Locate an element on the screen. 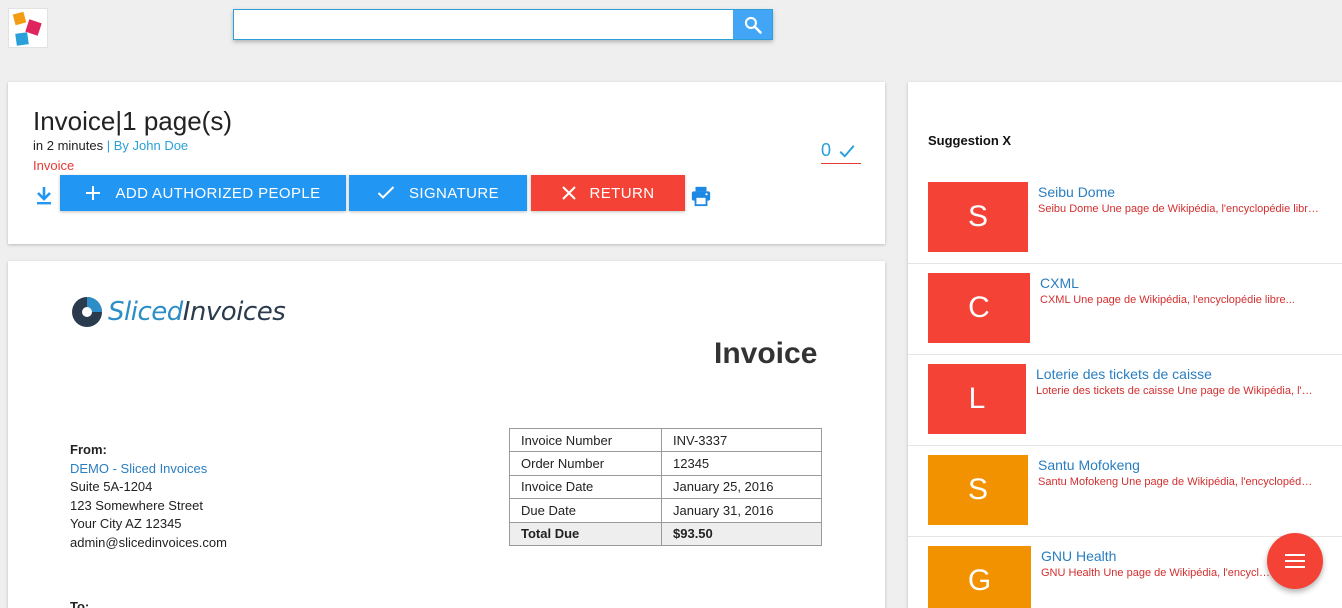 The width and height of the screenshot is (1342, 608). table-row-total: Total Due $93.50 is located at coordinates (665, 533).